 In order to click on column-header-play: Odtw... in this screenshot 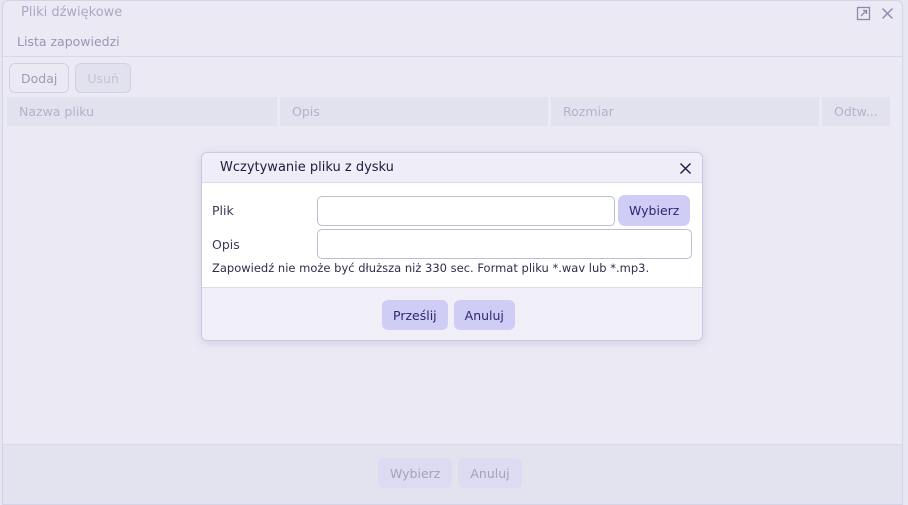, I will do `click(856, 111)`.